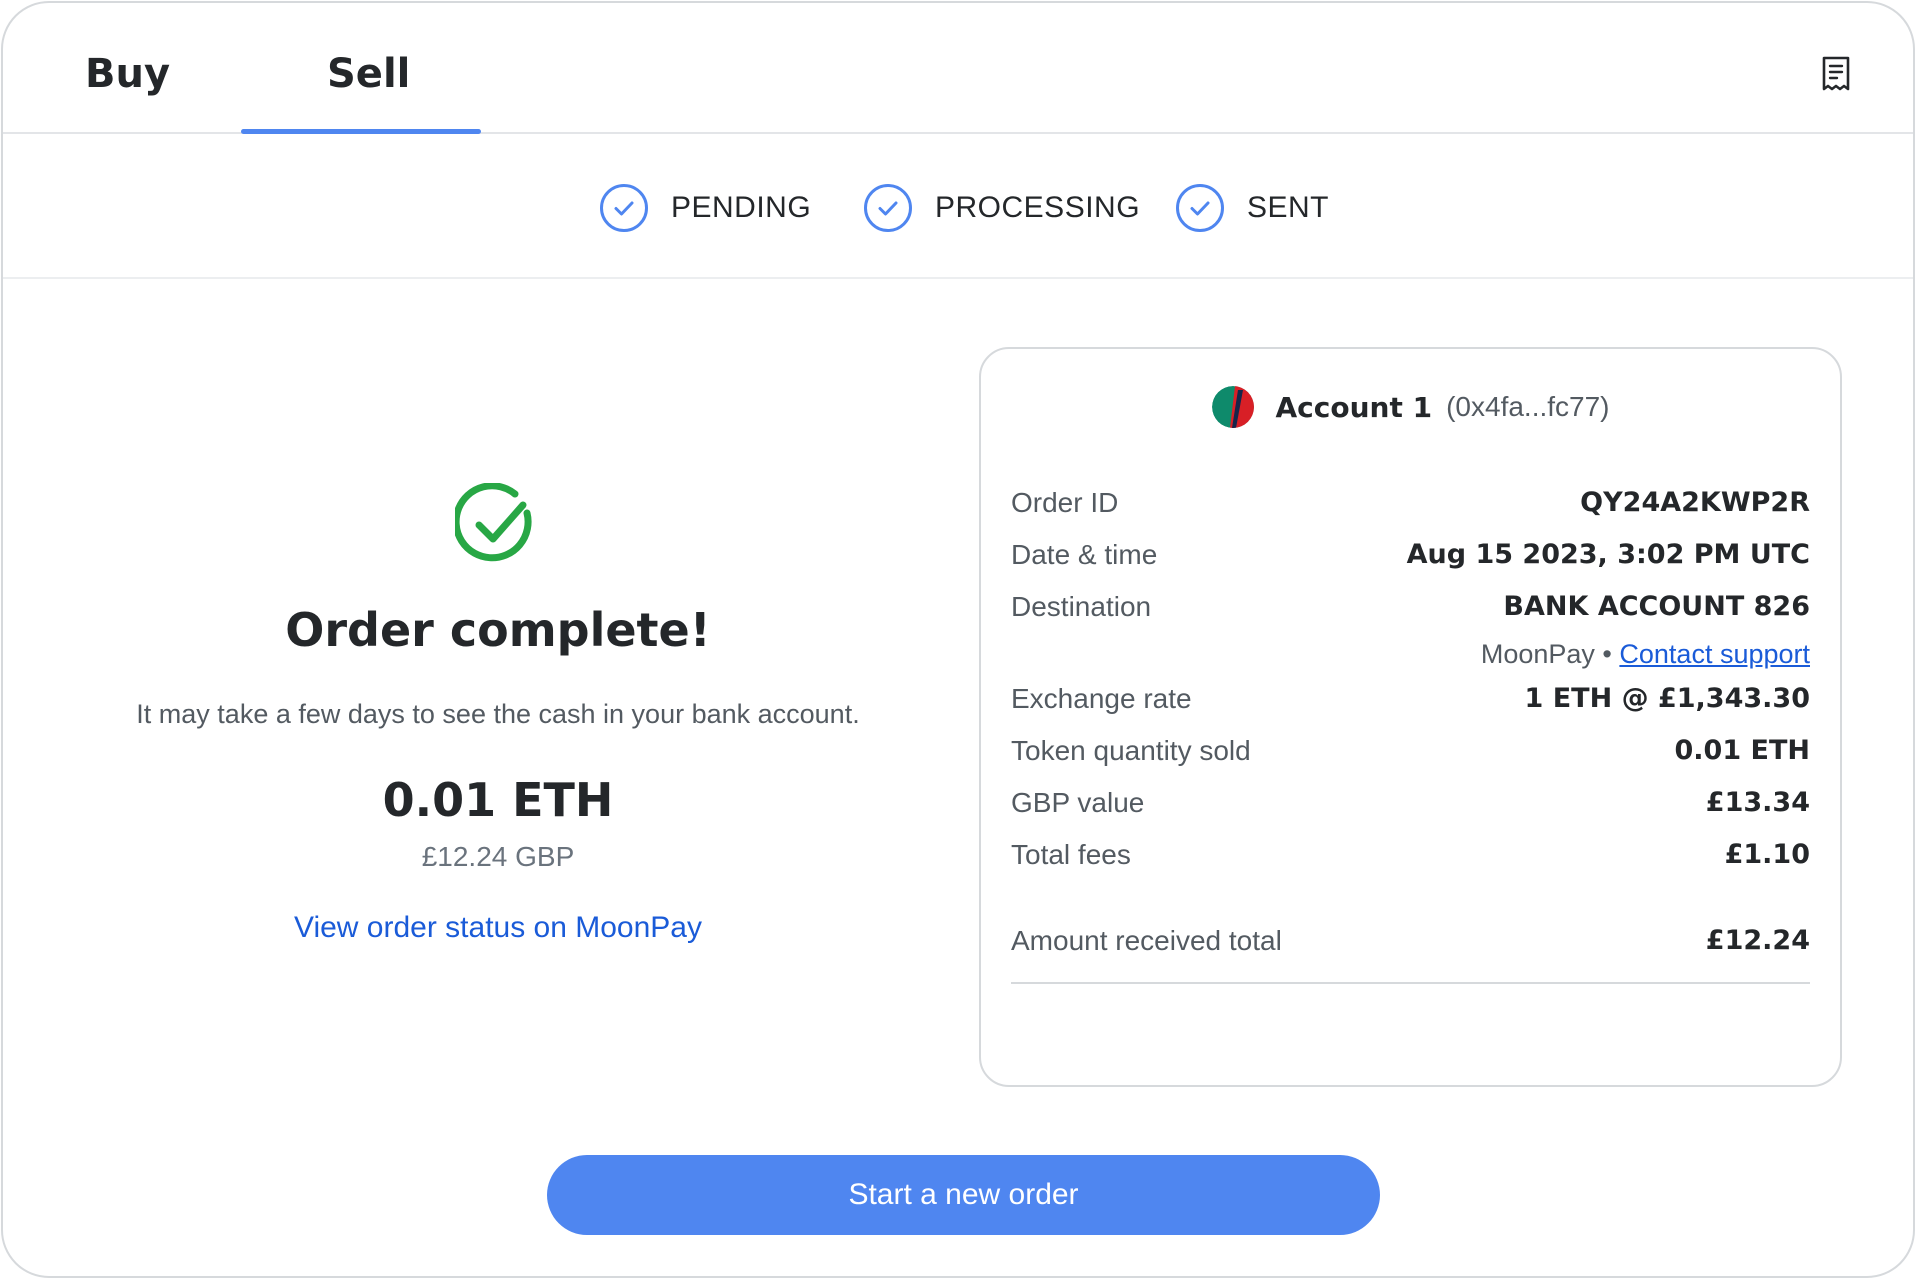 The image size is (1918, 1281). Describe the element at coordinates (1667, 698) in the screenshot. I see `exchange-rate-value: 1 ETH @ £1,343.30` at that location.